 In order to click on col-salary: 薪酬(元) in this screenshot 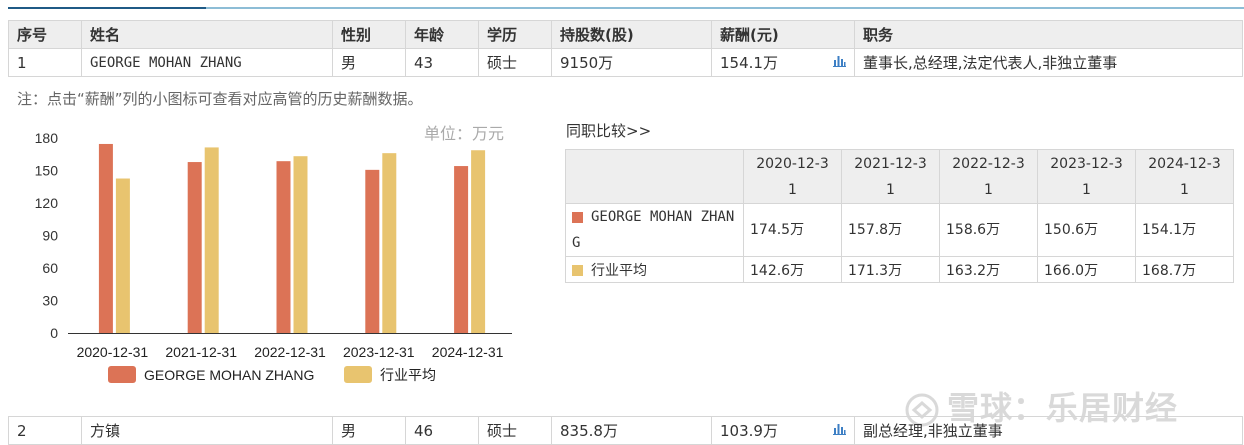, I will do `click(783, 34)`.